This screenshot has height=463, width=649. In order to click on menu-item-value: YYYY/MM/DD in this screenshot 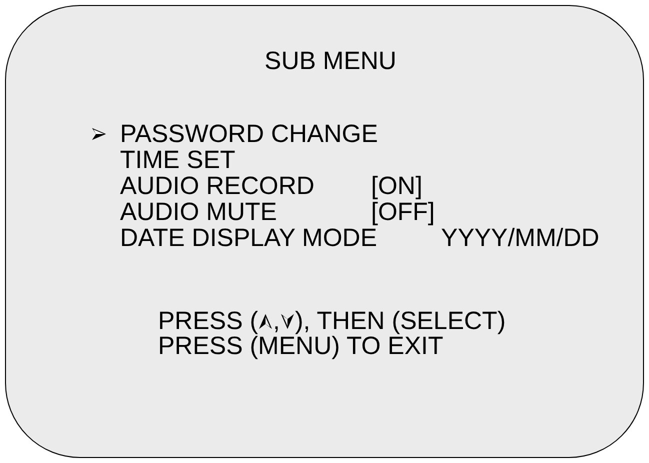, I will do `click(520, 238)`.